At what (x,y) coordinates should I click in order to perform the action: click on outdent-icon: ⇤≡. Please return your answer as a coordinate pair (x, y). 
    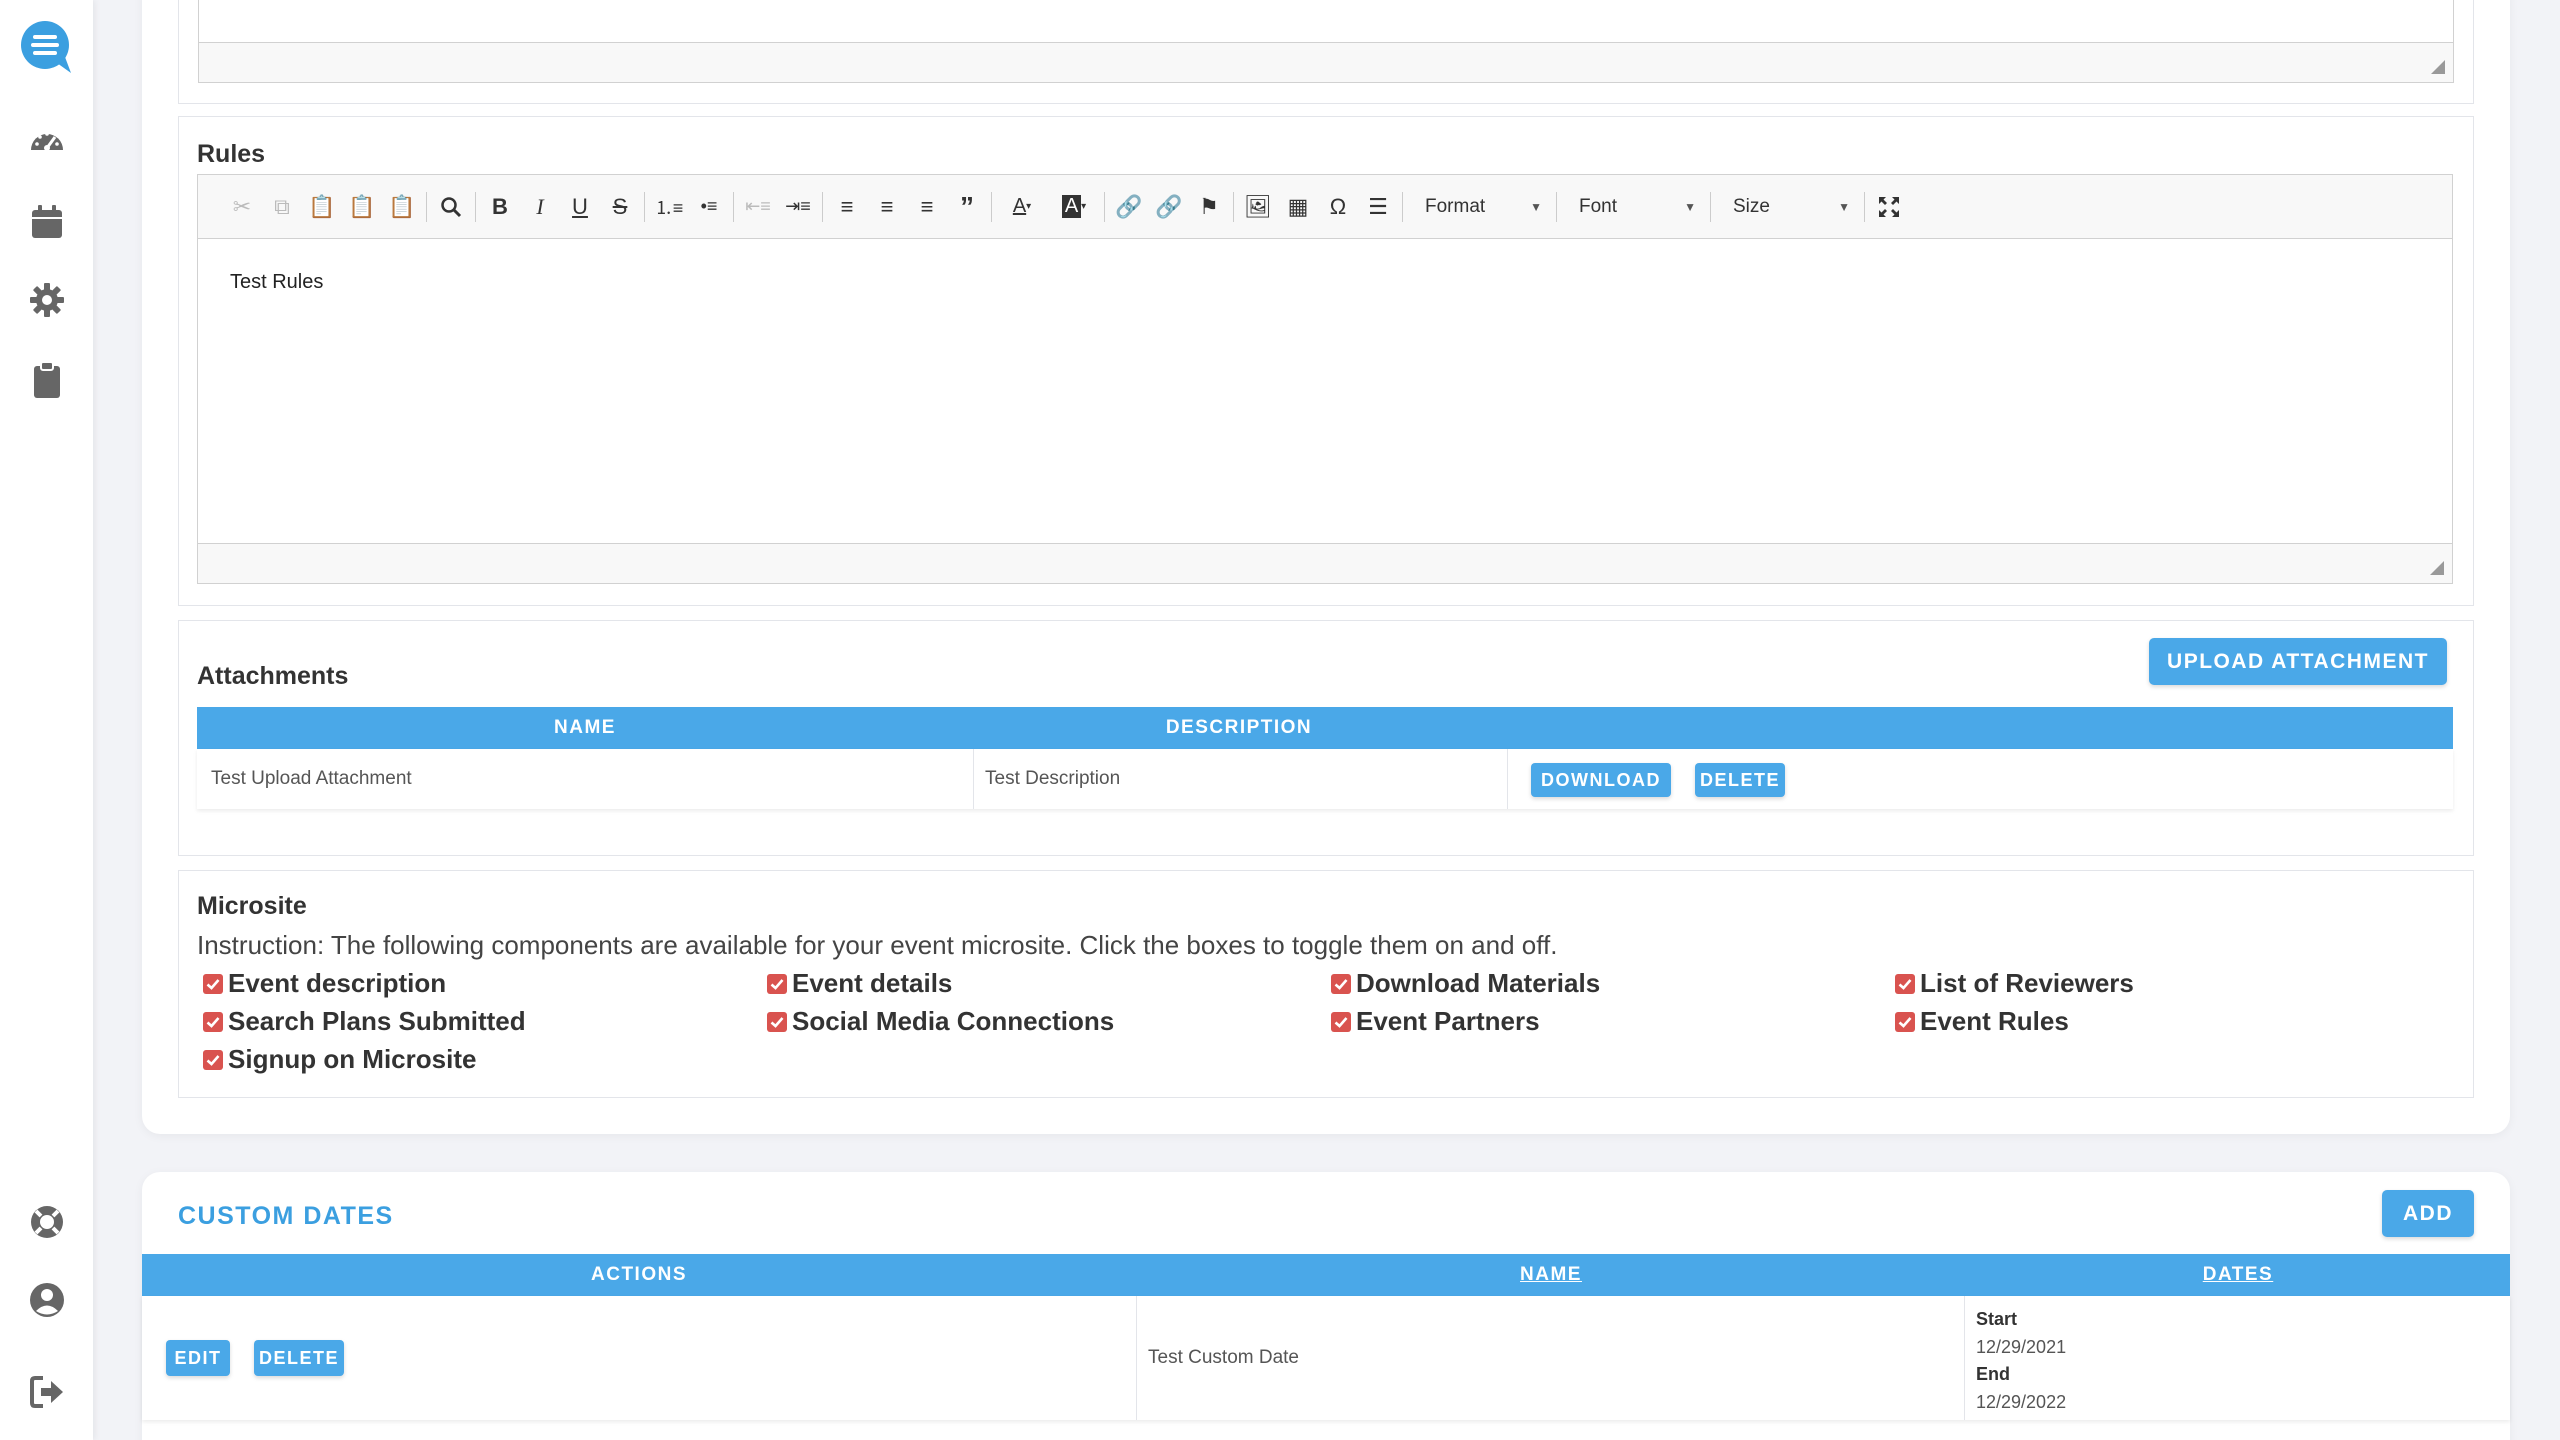
    Looking at the image, I should click on (758, 207).